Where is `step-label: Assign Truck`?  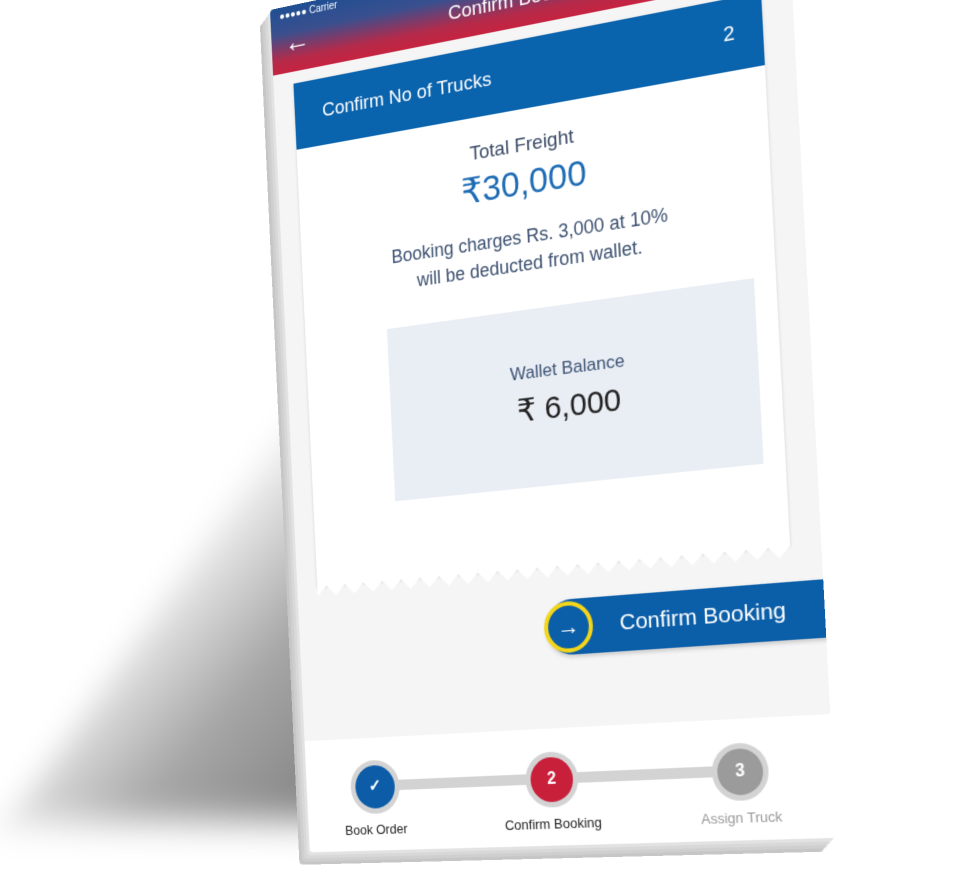 step-label: Assign Truck is located at coordinates (741, 818).